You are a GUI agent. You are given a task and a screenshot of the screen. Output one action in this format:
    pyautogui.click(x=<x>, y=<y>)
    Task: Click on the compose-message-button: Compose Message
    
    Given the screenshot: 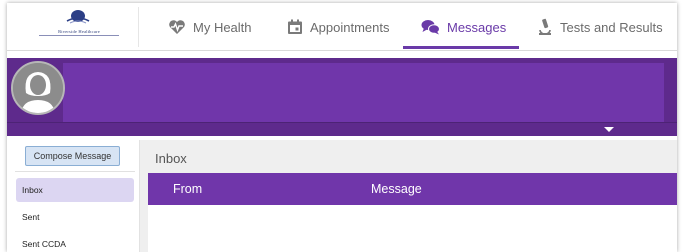 What is the action you would take?
    pyautogui.click(x=72, y=156)
    